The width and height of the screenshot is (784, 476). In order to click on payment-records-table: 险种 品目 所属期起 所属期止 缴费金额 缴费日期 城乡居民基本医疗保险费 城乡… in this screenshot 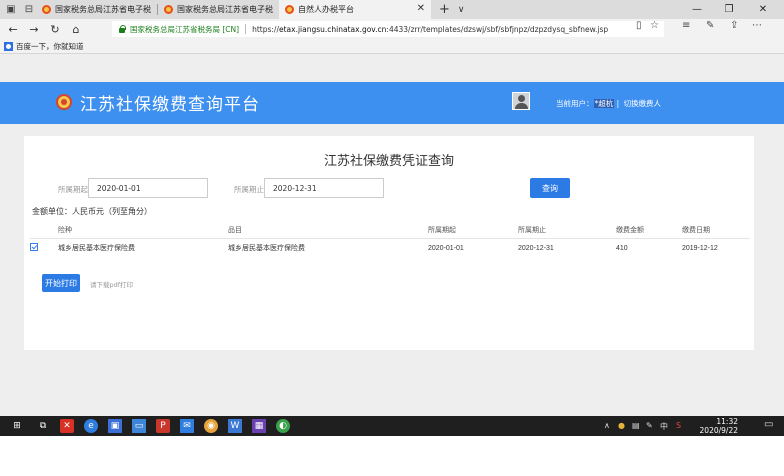, I will do `click(390, 240)`.